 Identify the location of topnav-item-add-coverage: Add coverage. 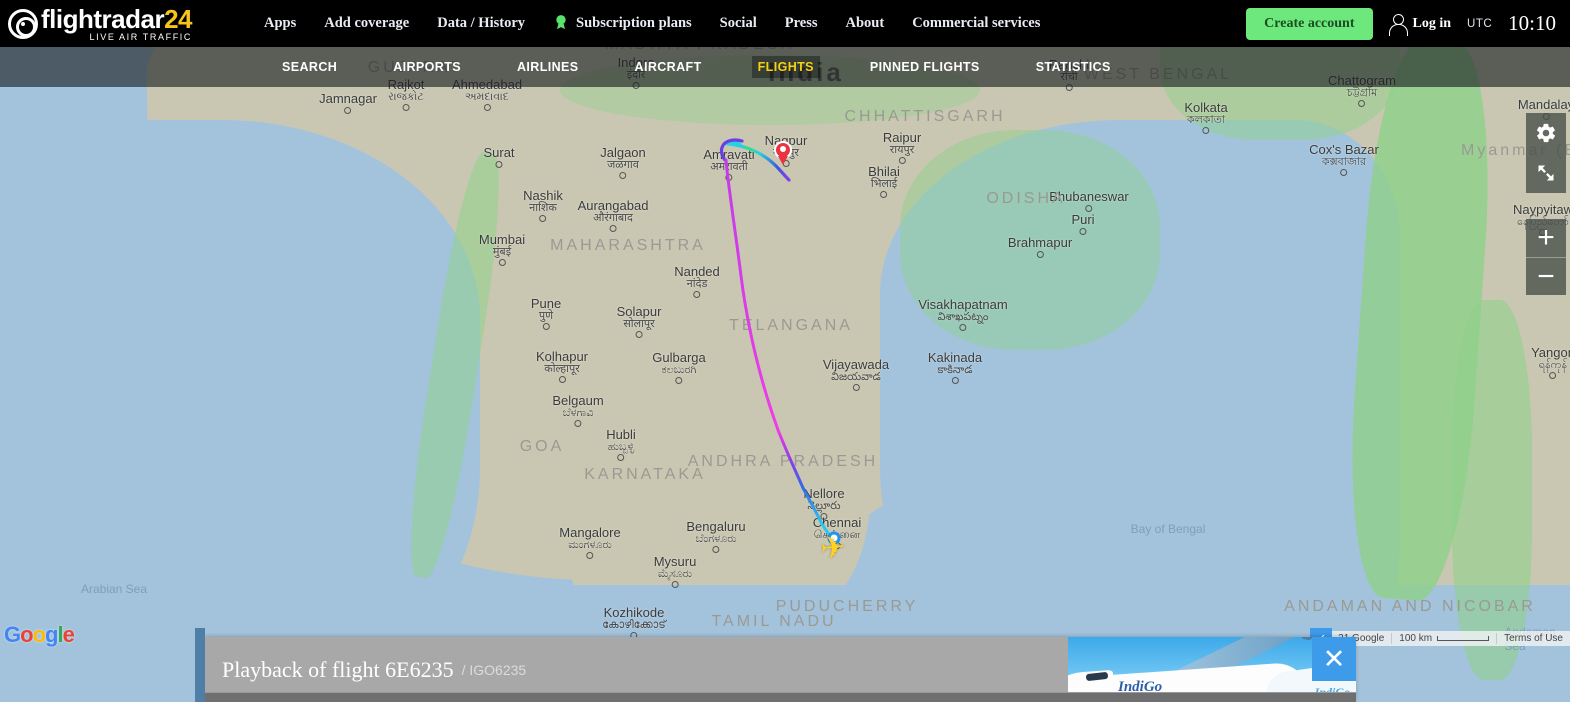
(366, 23).